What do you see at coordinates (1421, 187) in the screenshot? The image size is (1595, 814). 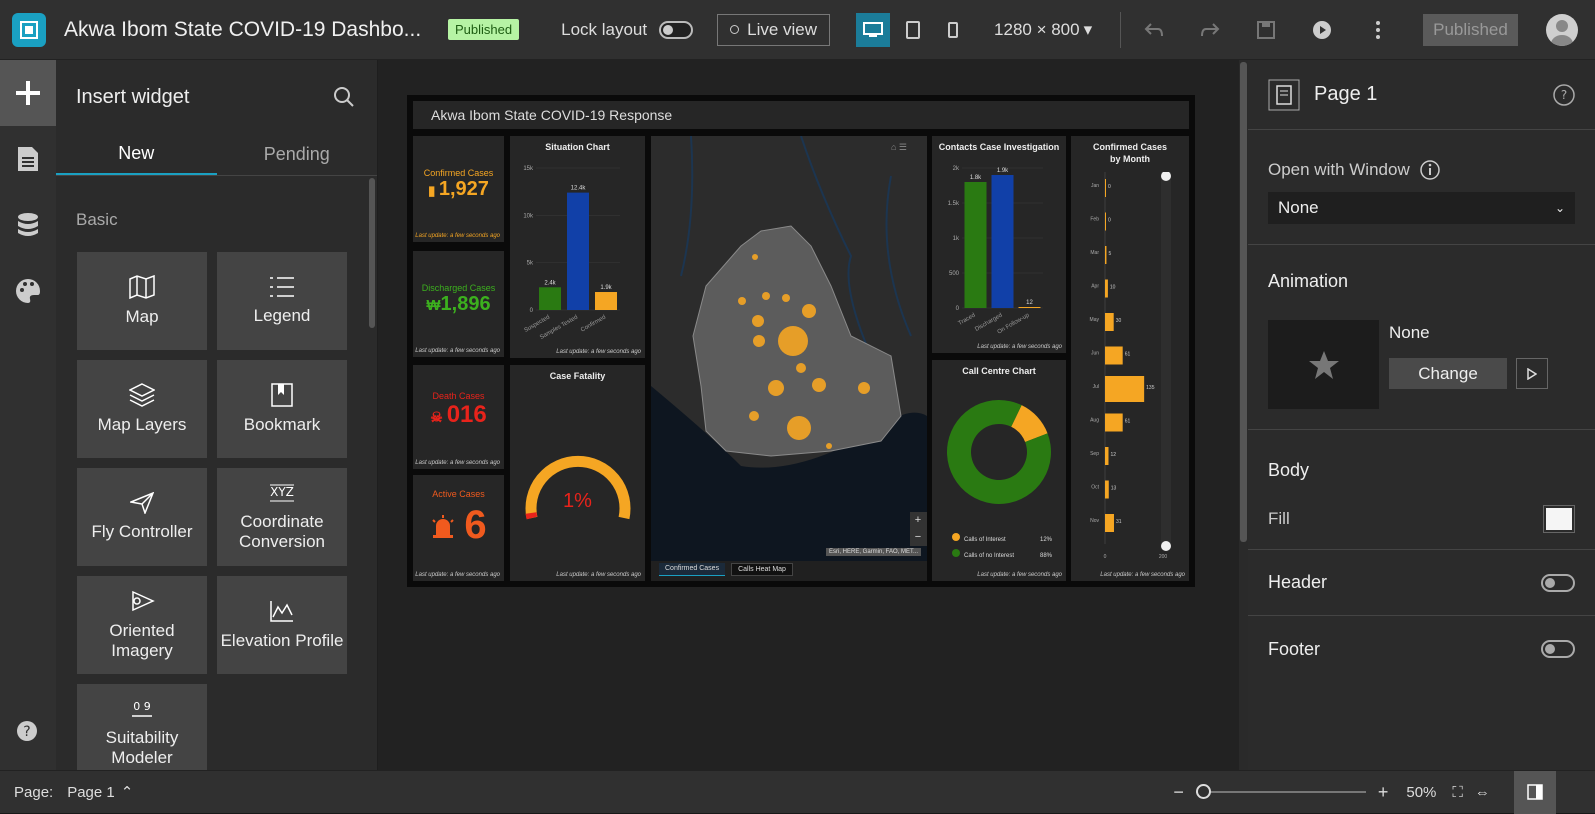 I see `open-with-section: Open with Window None ⌄` at bounding box center [1421, 187].